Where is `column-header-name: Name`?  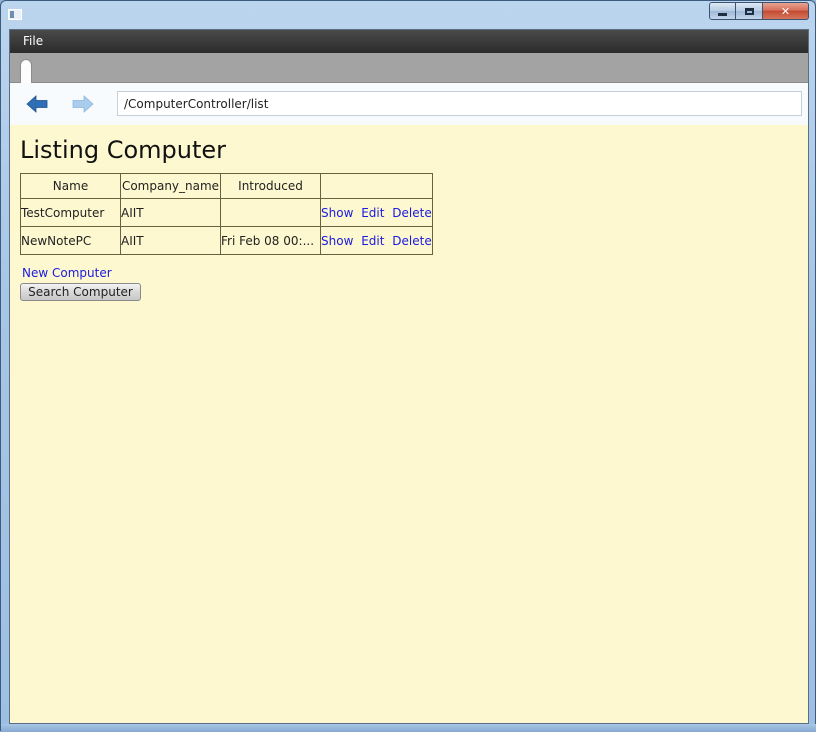 column-header-name: Name is located at coordinates (70, 186).